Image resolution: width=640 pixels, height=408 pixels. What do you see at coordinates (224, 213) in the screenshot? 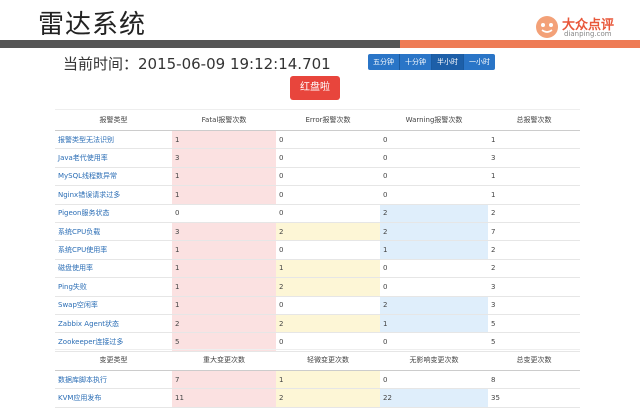
I see `fatal-cell: 0` at bounding box center [224, 213].